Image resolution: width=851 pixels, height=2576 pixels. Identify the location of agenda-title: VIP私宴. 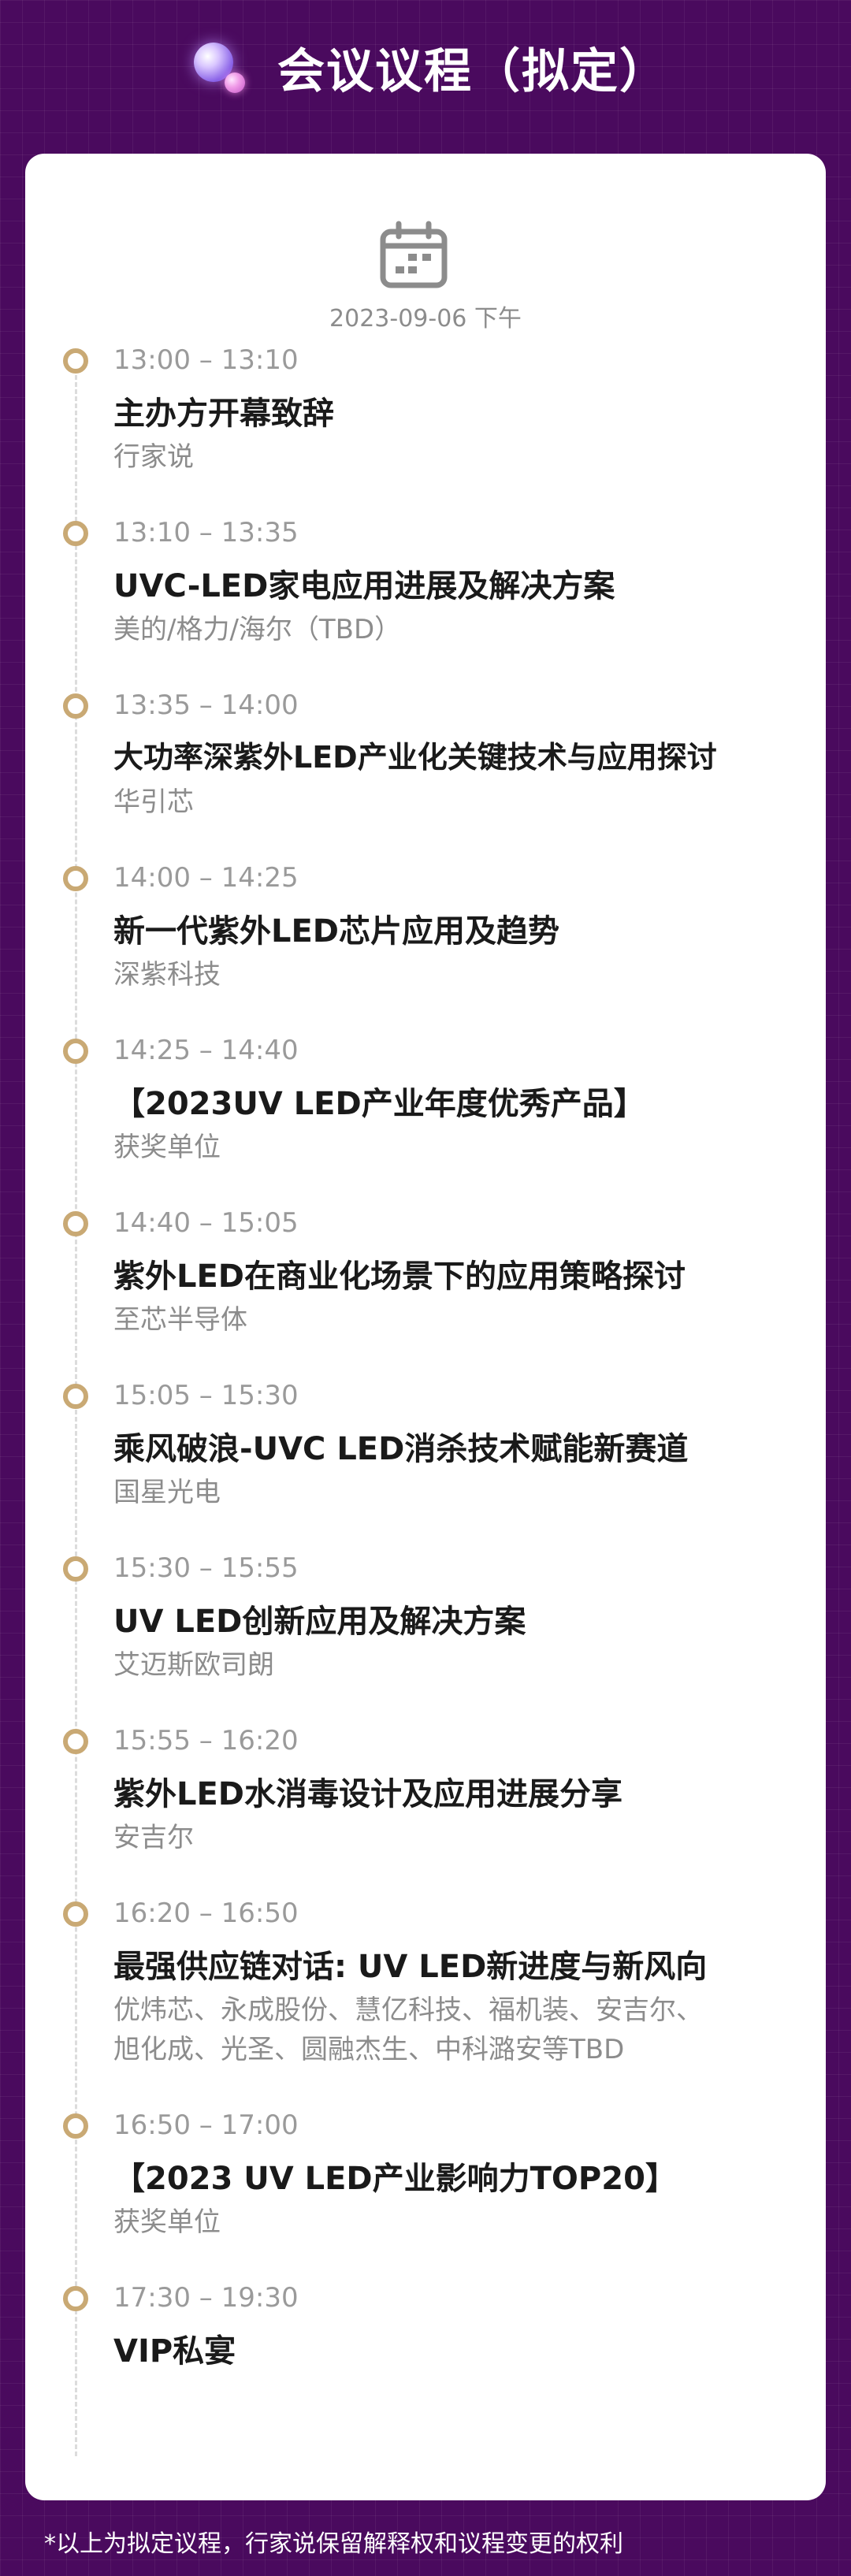
(174, 2351).